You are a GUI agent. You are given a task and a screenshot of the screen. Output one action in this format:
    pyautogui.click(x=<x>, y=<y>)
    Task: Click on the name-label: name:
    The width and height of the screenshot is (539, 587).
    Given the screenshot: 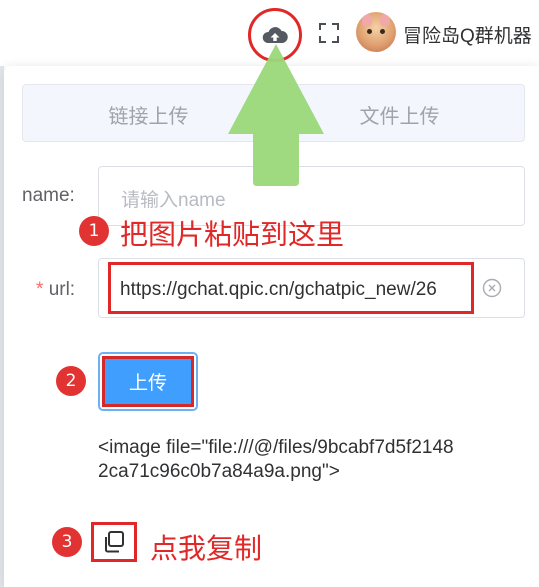 What is the action you would take?
    pyautogui.click(x=48, y=195)
    